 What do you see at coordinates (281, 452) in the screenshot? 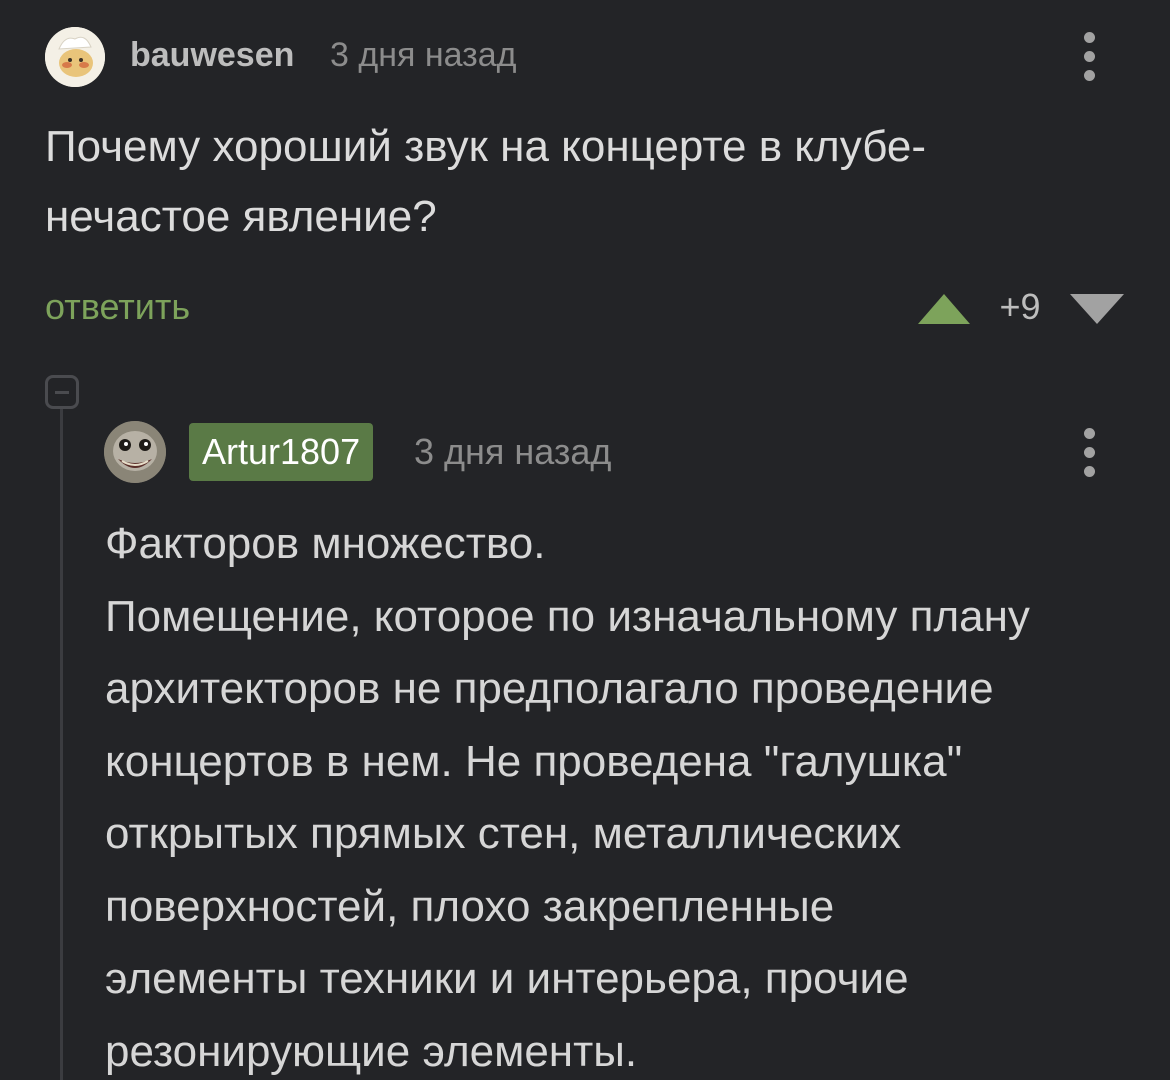
I see `username-badge: Artur1807` at bounding box center [281, 452].